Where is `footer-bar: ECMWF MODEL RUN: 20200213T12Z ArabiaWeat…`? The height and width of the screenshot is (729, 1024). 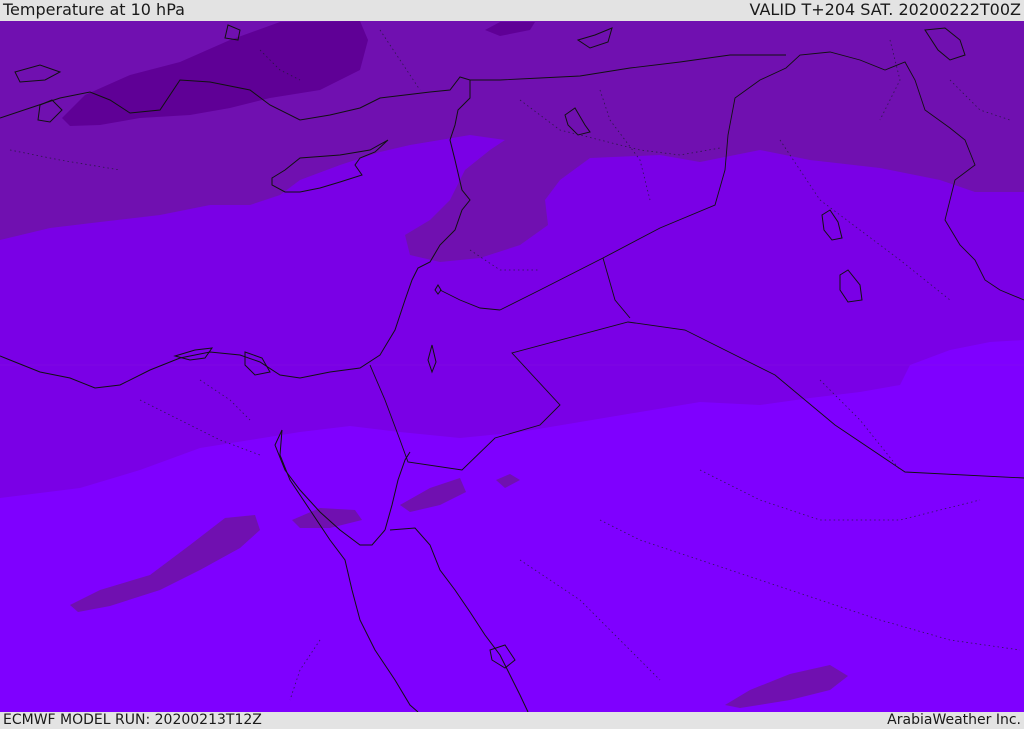
footer-bar: ECMWF MODEL RUN: 20200213T12Z ArabiaWeat… is located at coordinates (512, 720).